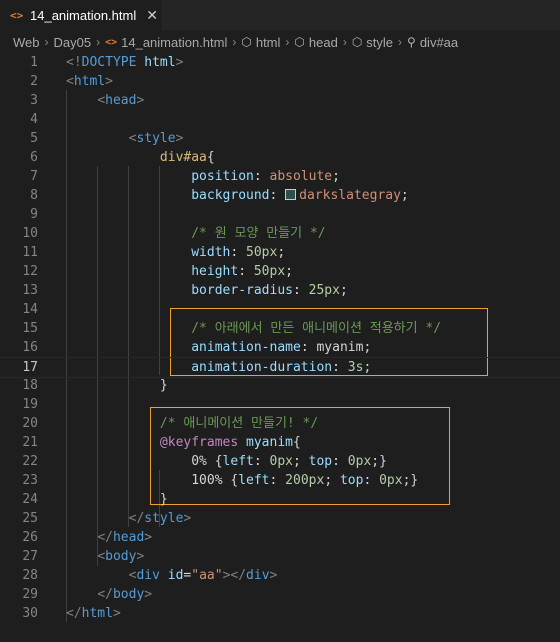 Image resolution: width=560 pixels, height=642 pixels. I want to click on code-line: 12 height: 50px;, so click(280, 271).